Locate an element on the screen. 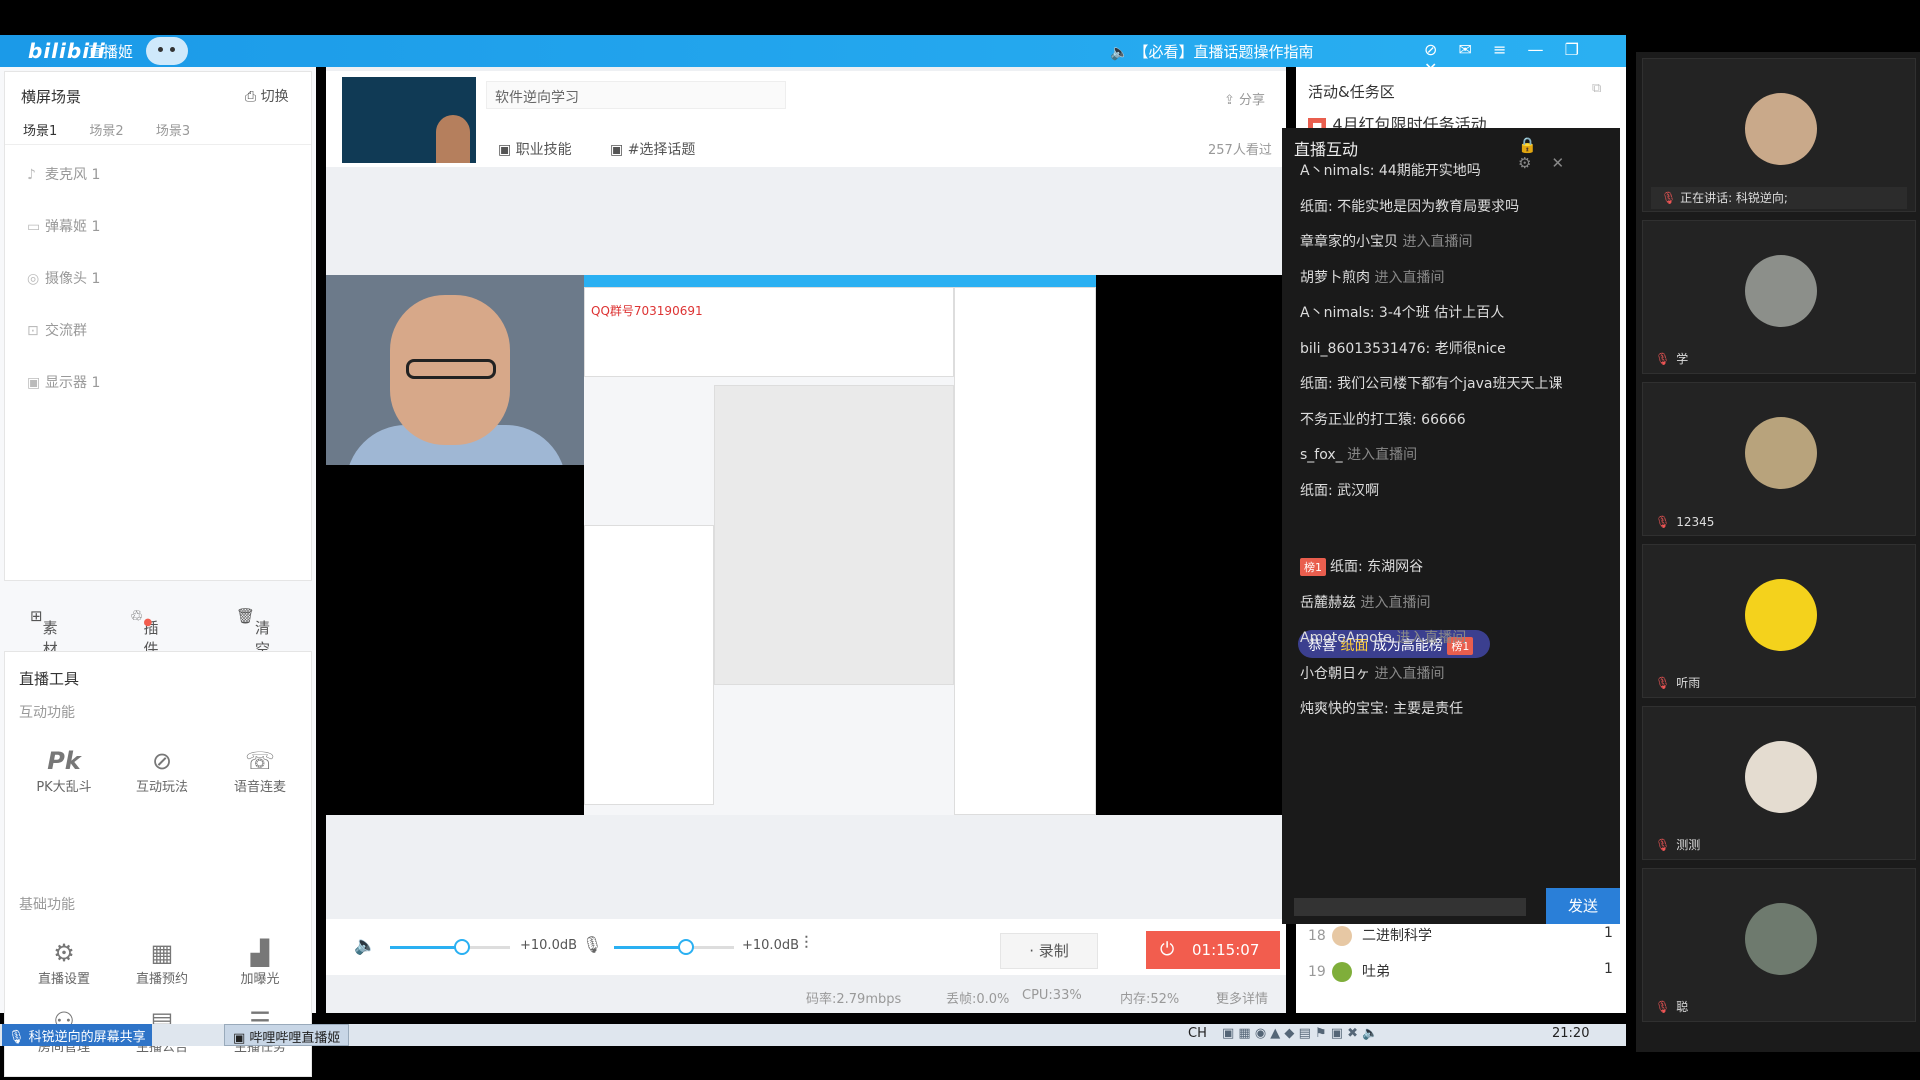 This screenshot has width=1920, height=1080. speaking-indicator: 🎙 正在讲话: 科锐逆向; is located at coordinates (1779, 198).